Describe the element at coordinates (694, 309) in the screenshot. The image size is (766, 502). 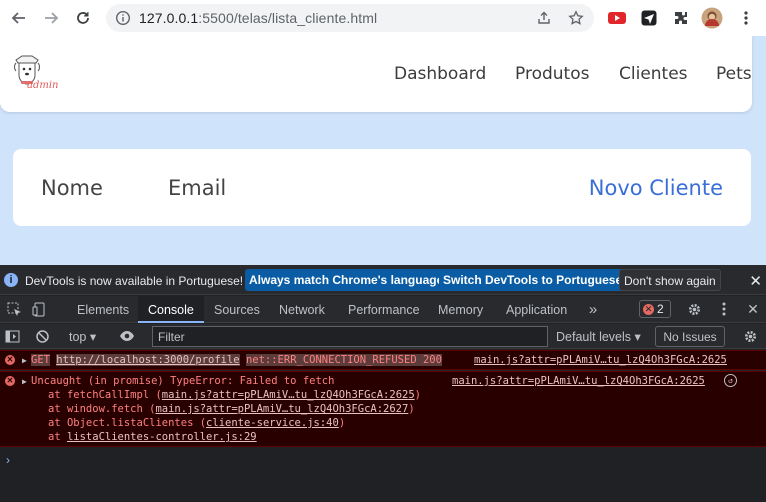
I see `settings-gear-icon` at that location.